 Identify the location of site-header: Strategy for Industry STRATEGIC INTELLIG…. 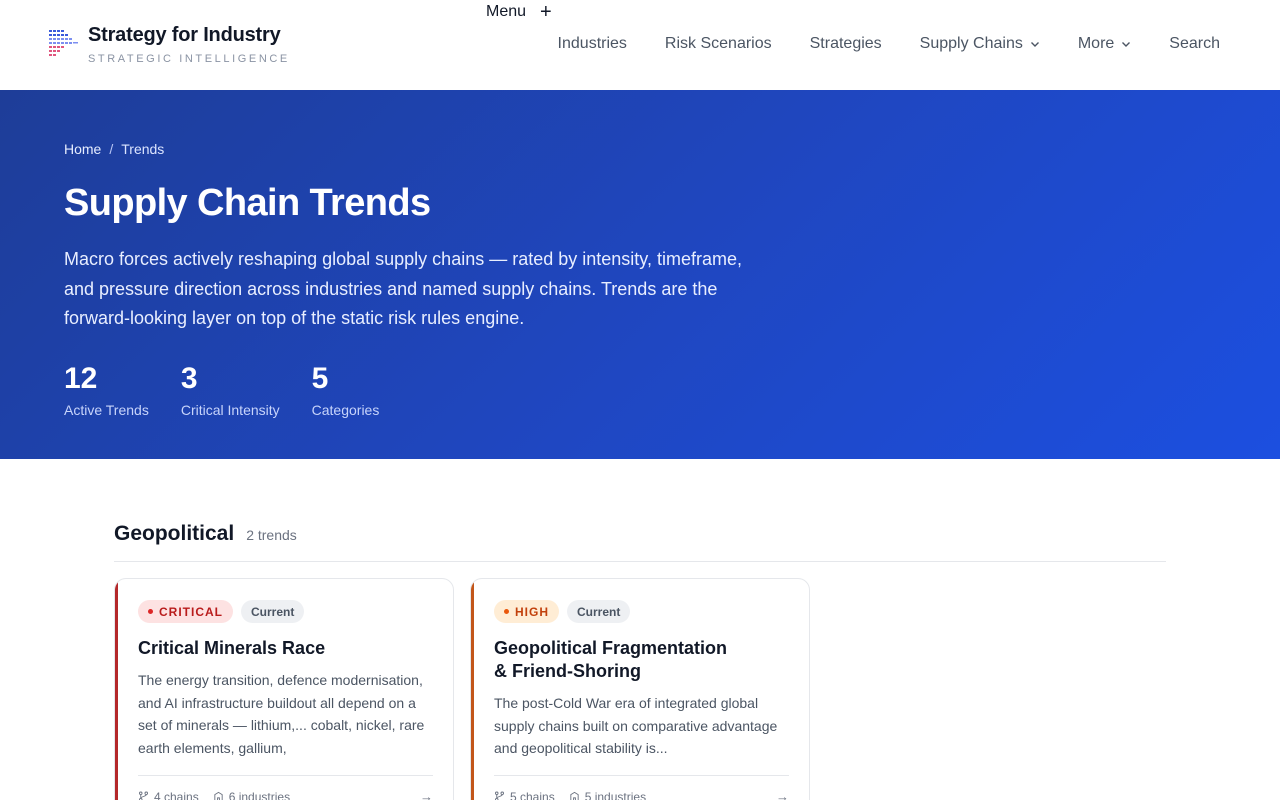
(640, 45).